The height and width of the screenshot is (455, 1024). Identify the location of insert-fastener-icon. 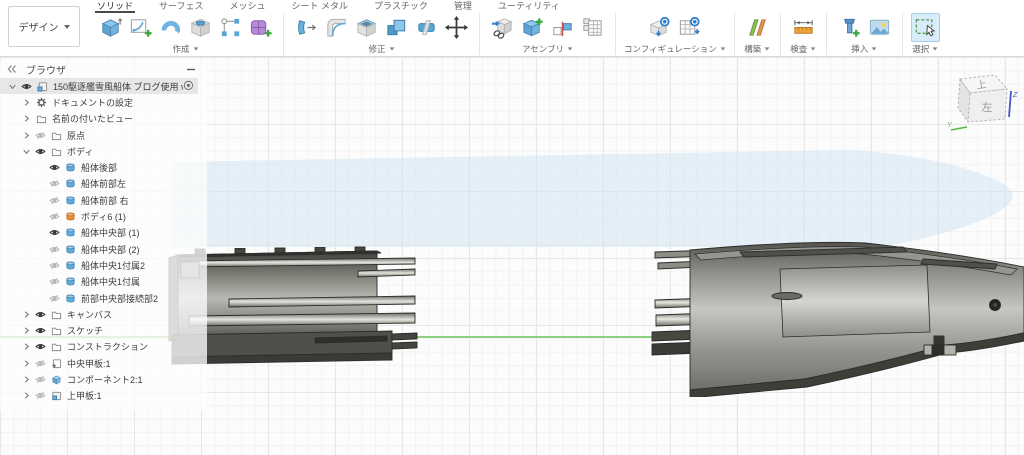
(849, 27).